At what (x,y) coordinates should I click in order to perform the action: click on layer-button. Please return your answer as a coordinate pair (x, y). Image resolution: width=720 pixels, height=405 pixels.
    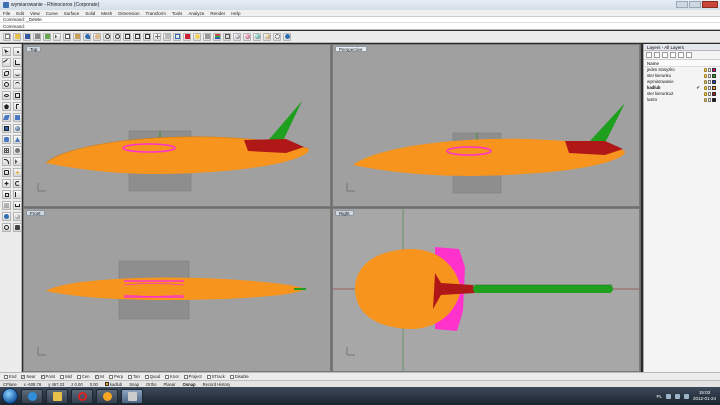
    Looking at the image, I should click on (217, 36).